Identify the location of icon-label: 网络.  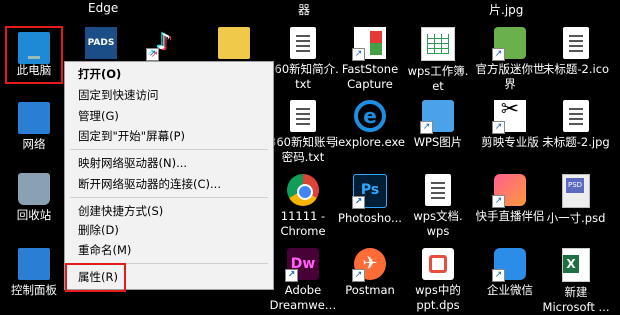
(34, 144).